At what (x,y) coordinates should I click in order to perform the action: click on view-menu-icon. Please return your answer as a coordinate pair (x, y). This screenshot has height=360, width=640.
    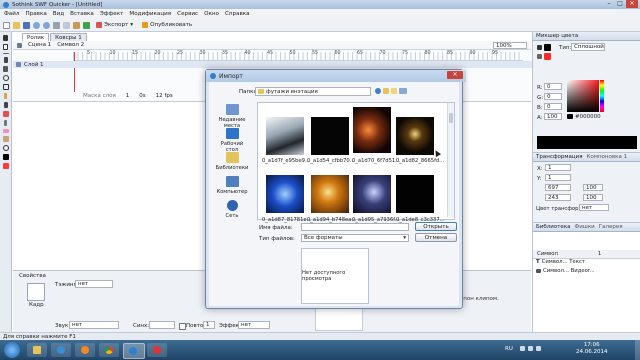
    Looking at the image, I should click on (403, 91).